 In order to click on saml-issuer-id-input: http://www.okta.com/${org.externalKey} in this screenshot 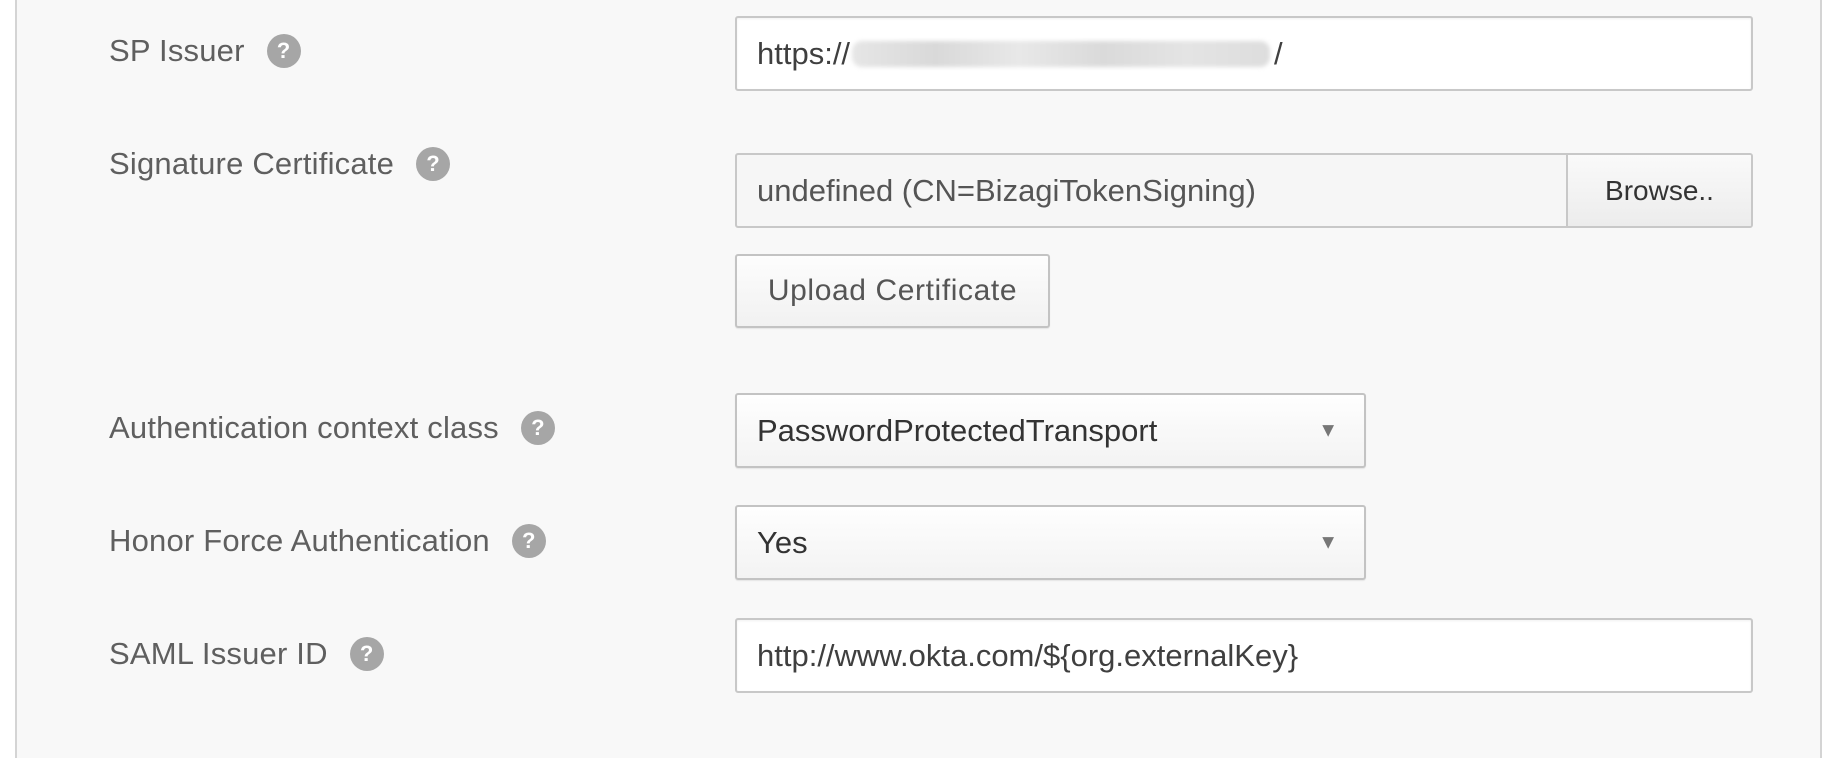, I will do `click(1244, 655)`.